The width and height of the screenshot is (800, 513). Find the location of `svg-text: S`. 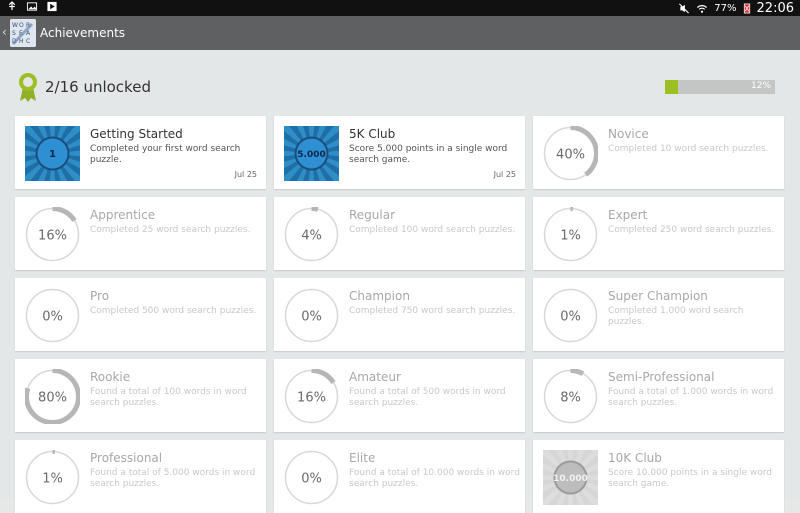

svg-text: S is located at coordinates (14, 33).